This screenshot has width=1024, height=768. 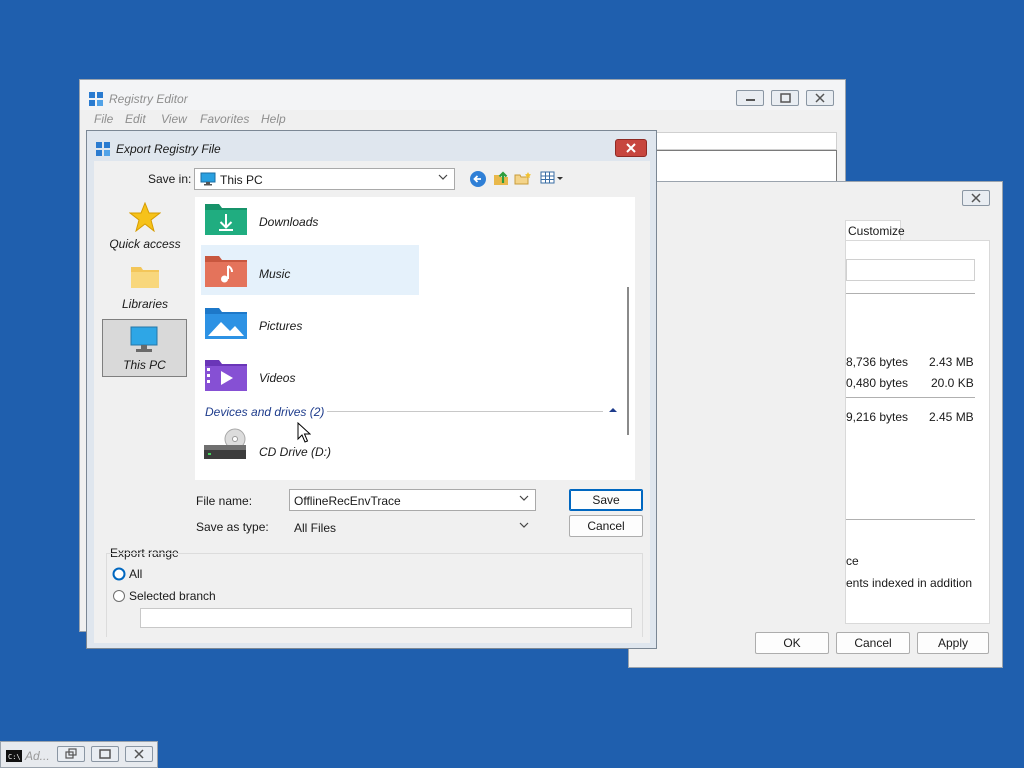 I want to click on export-dialog-titlebar: Export Registry File, so click(x=371, y=145).